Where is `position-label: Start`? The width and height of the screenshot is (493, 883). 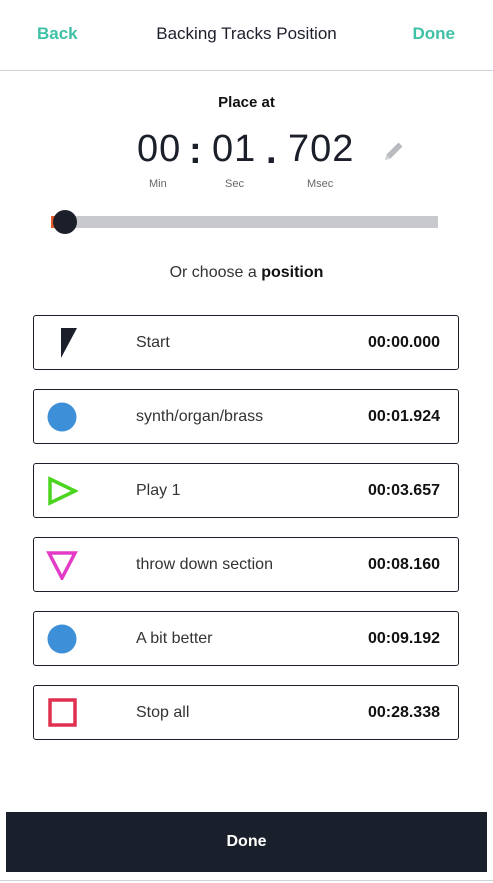 position-label: Start is located at coordinates (153, 342).